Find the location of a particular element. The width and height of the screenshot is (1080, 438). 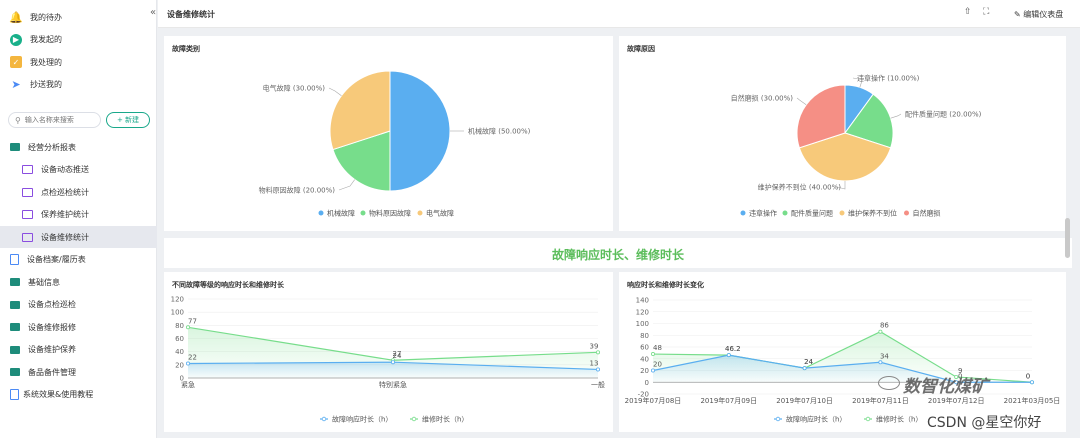

data-label: 86 is located at coordinates (884, 326).